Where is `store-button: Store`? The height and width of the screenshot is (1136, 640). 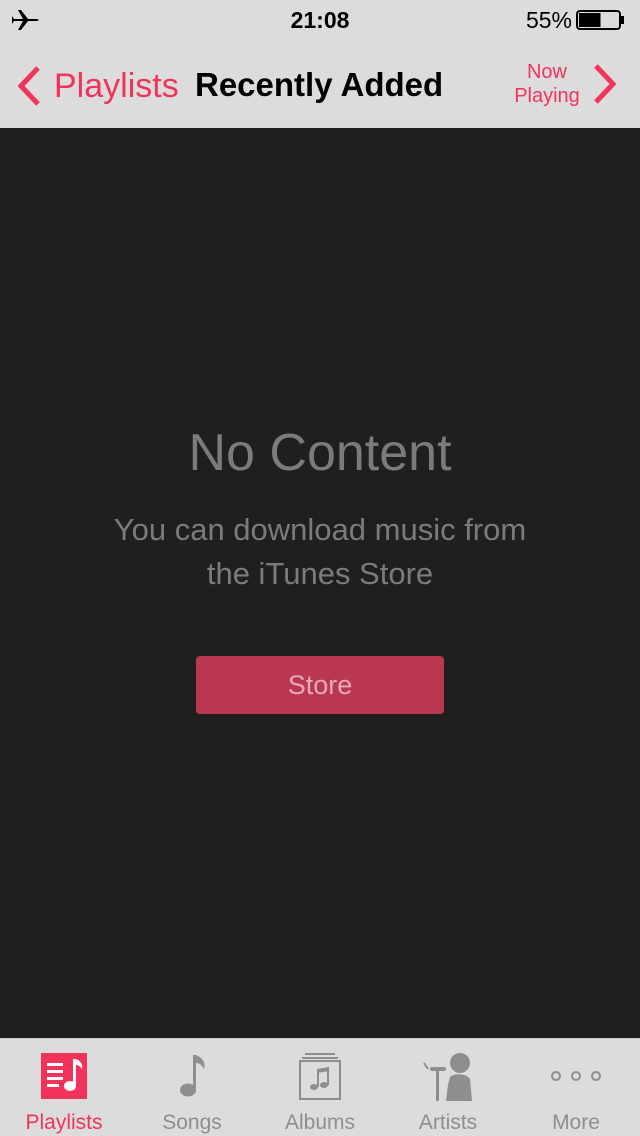 store-button: Store is located at coordinates (320, 685).